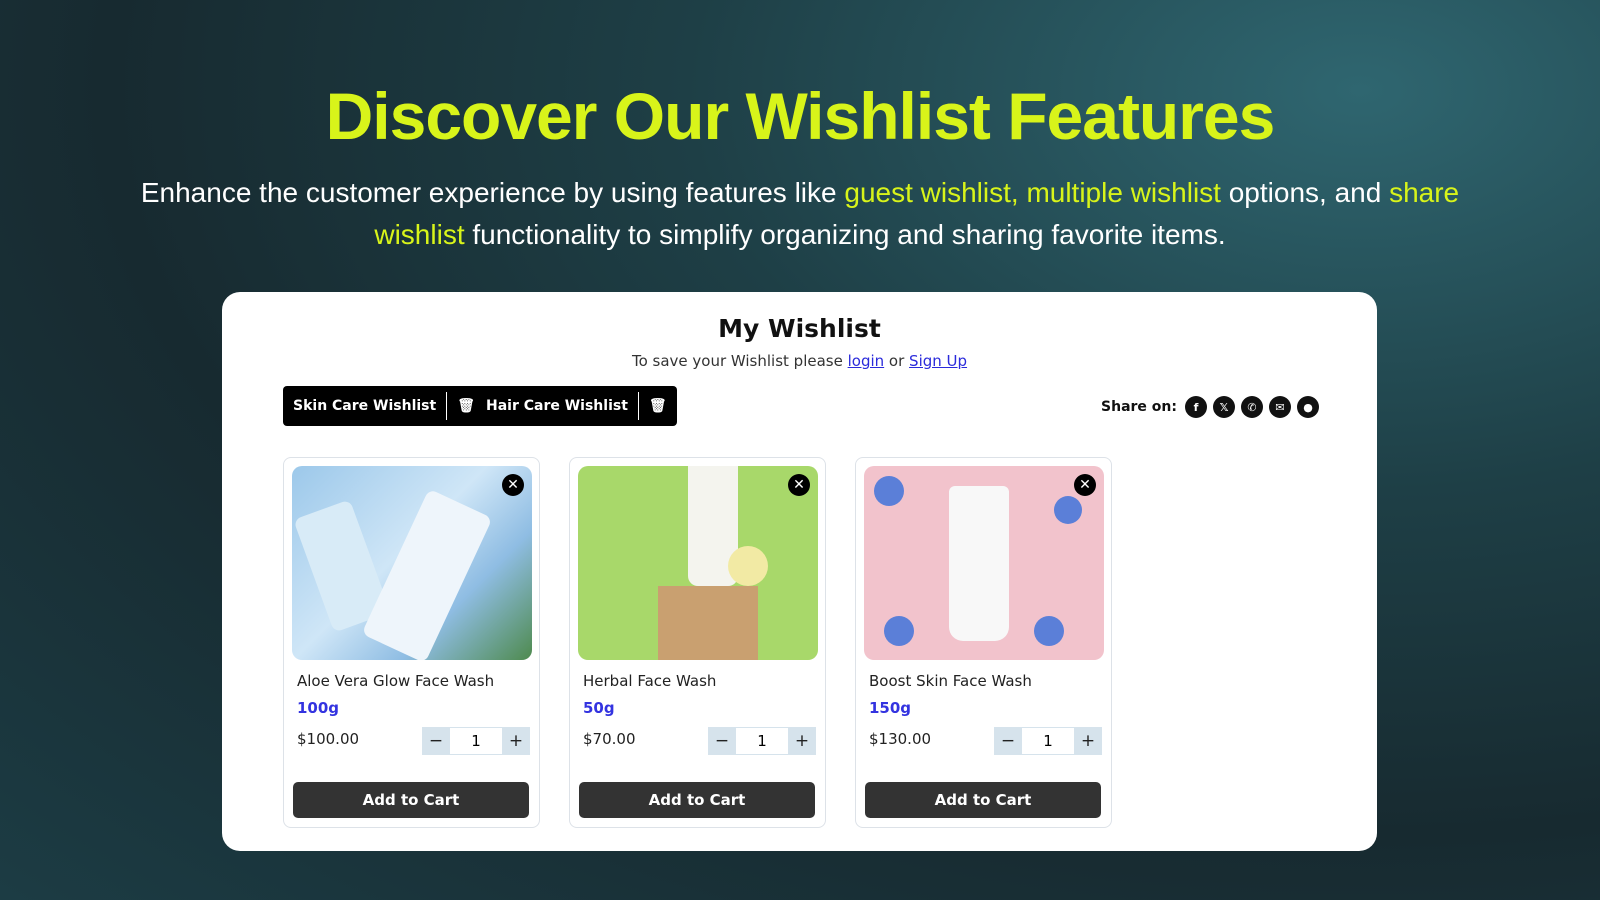 The image size is (1600, 900). What do you see at coordinates (1252, 407) in the screenshot?
I see `whatsapp-icon: ✆` at bounding box center [1252, 407].